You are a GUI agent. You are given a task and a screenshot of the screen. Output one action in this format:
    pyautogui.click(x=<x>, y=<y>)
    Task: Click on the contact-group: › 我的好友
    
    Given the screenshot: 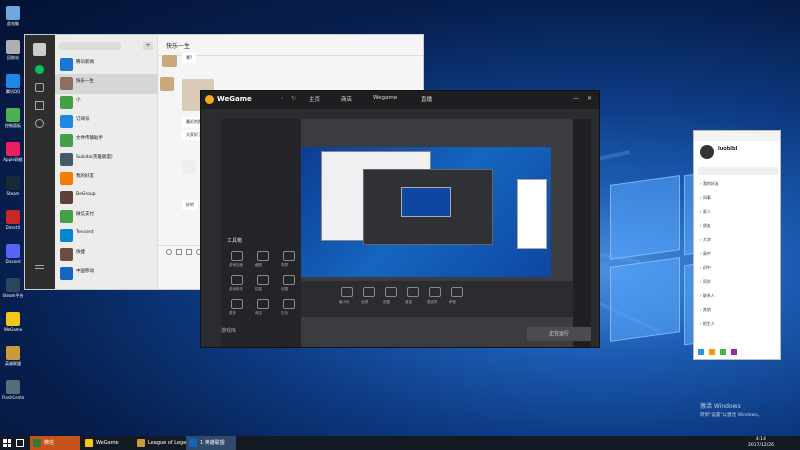 What is the action you would take?
    pyautogui.click(x=709, y=184)
    